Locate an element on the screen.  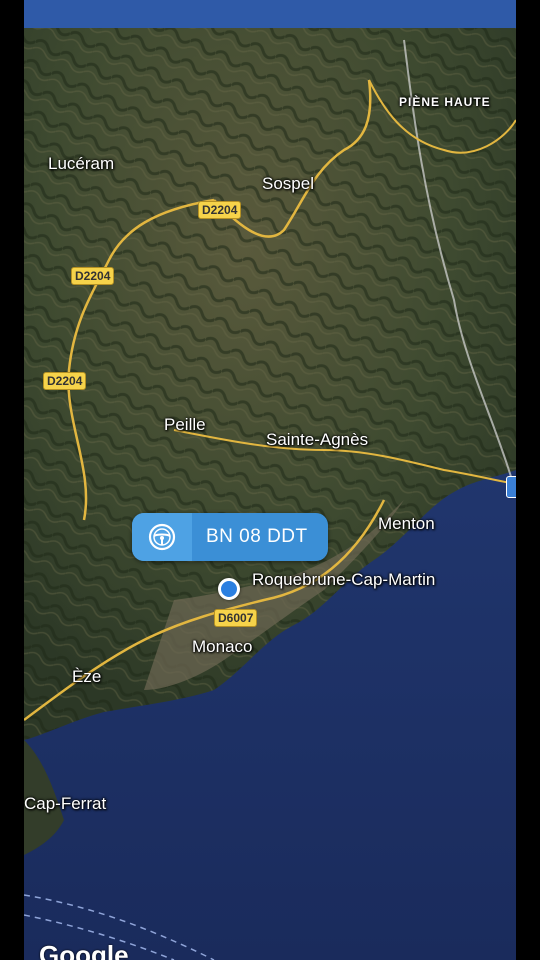
place-label-eze: Èze is located at coordinates (87, 676).